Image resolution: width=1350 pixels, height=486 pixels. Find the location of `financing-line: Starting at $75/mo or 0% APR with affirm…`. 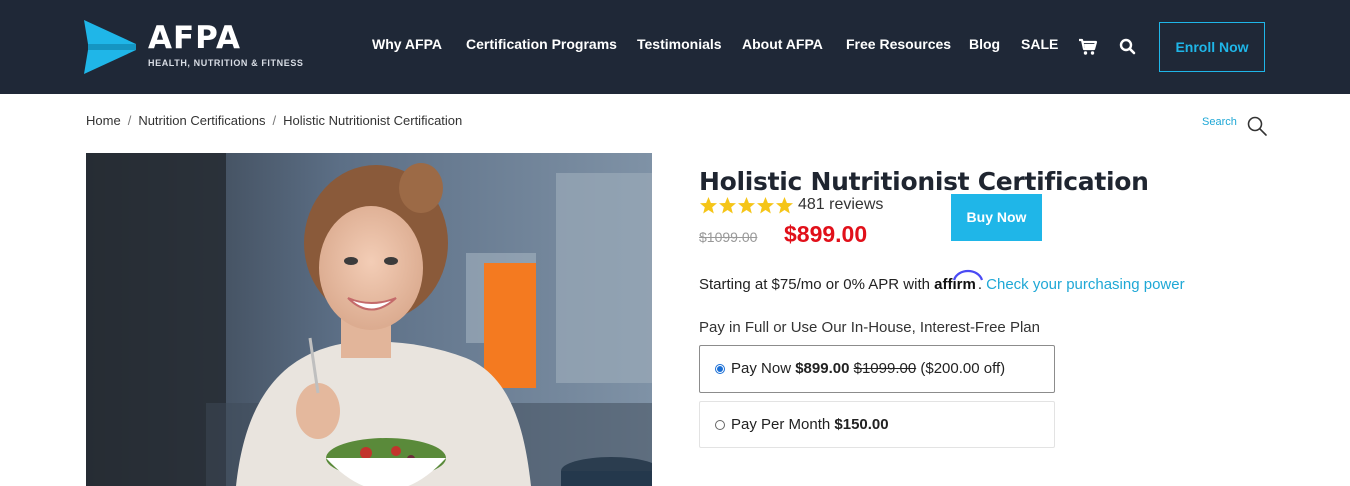

financing-line: Starting at $75/mo or 0% APR with affirm… is located at coordinates (942, 281).